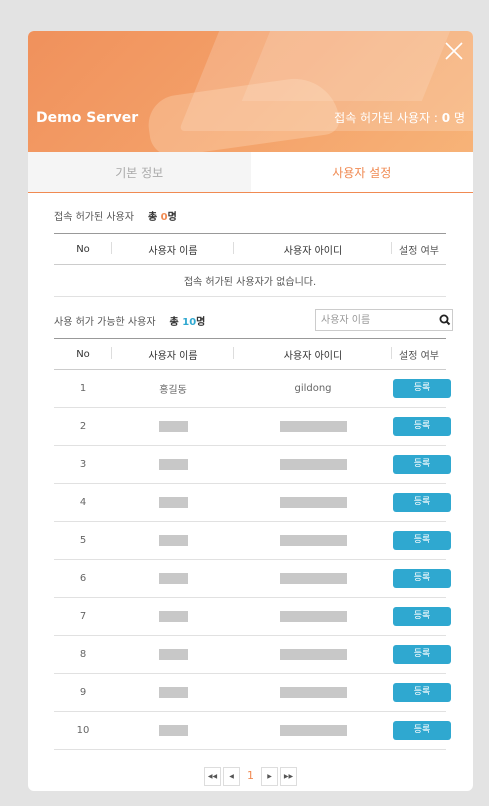  I want to click on tab-basic-info: 기본 정보, so click(139, 172).